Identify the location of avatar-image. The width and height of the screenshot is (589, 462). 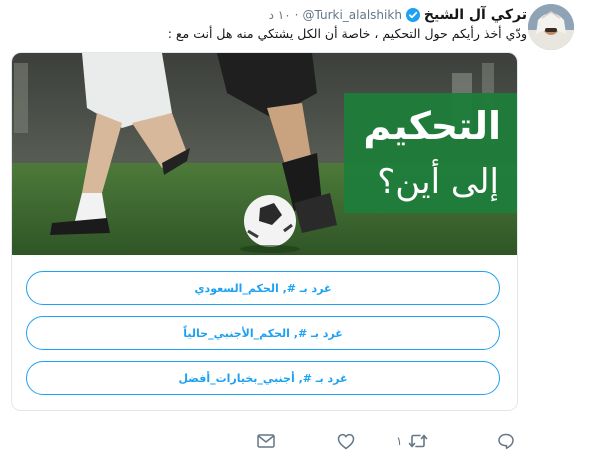
(551, 27).